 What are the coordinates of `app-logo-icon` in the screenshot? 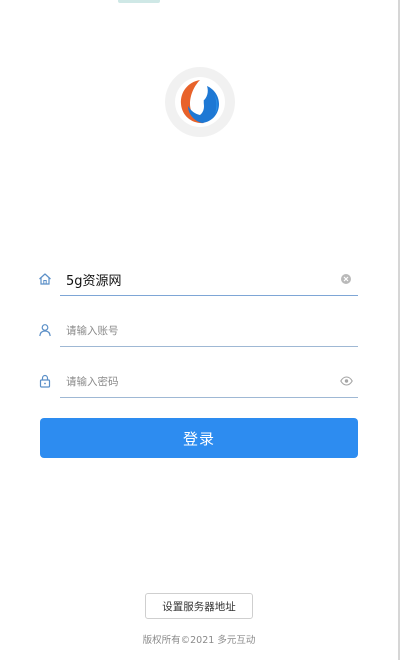 It's located at (200, 102).